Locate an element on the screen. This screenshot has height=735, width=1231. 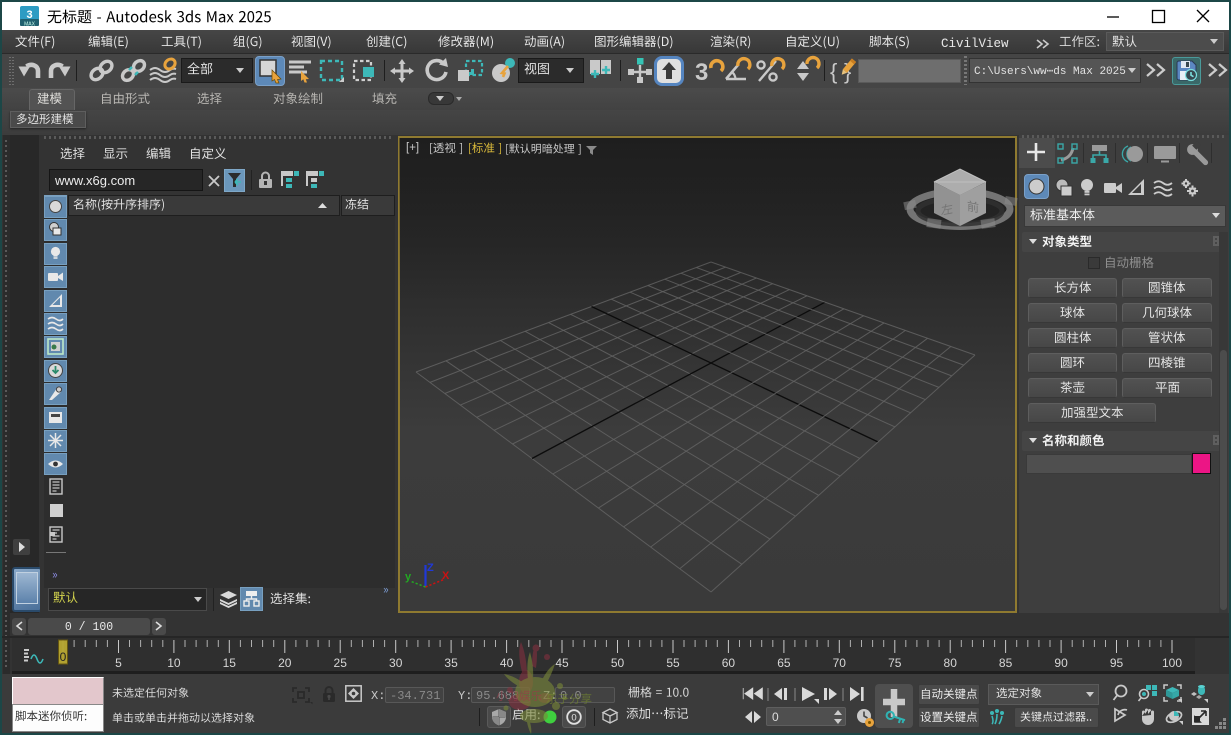
svg-text: 65 is located at coordinates (784, 663).